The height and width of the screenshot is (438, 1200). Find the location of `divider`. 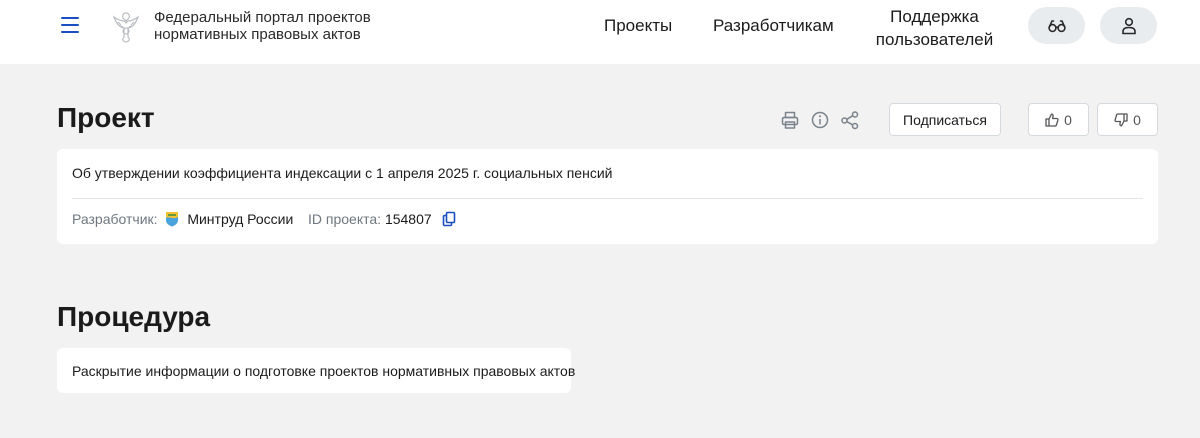

divider is located at coordinates (607, 198).